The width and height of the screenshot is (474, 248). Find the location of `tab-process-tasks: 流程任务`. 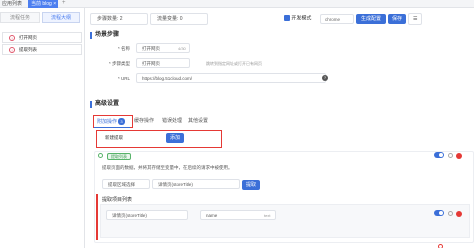

tab-process-tasks: 流程任务 is located at coordinates (20, 17).